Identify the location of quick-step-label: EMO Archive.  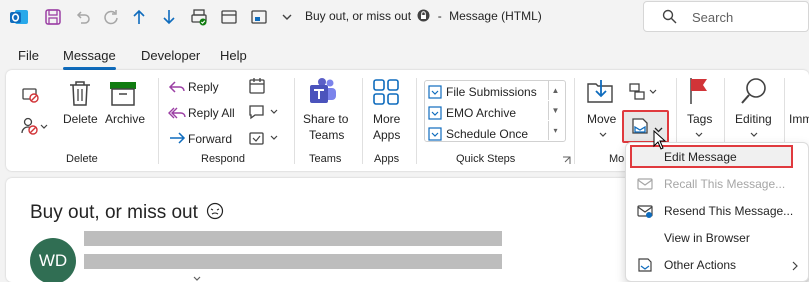
(481, 113).